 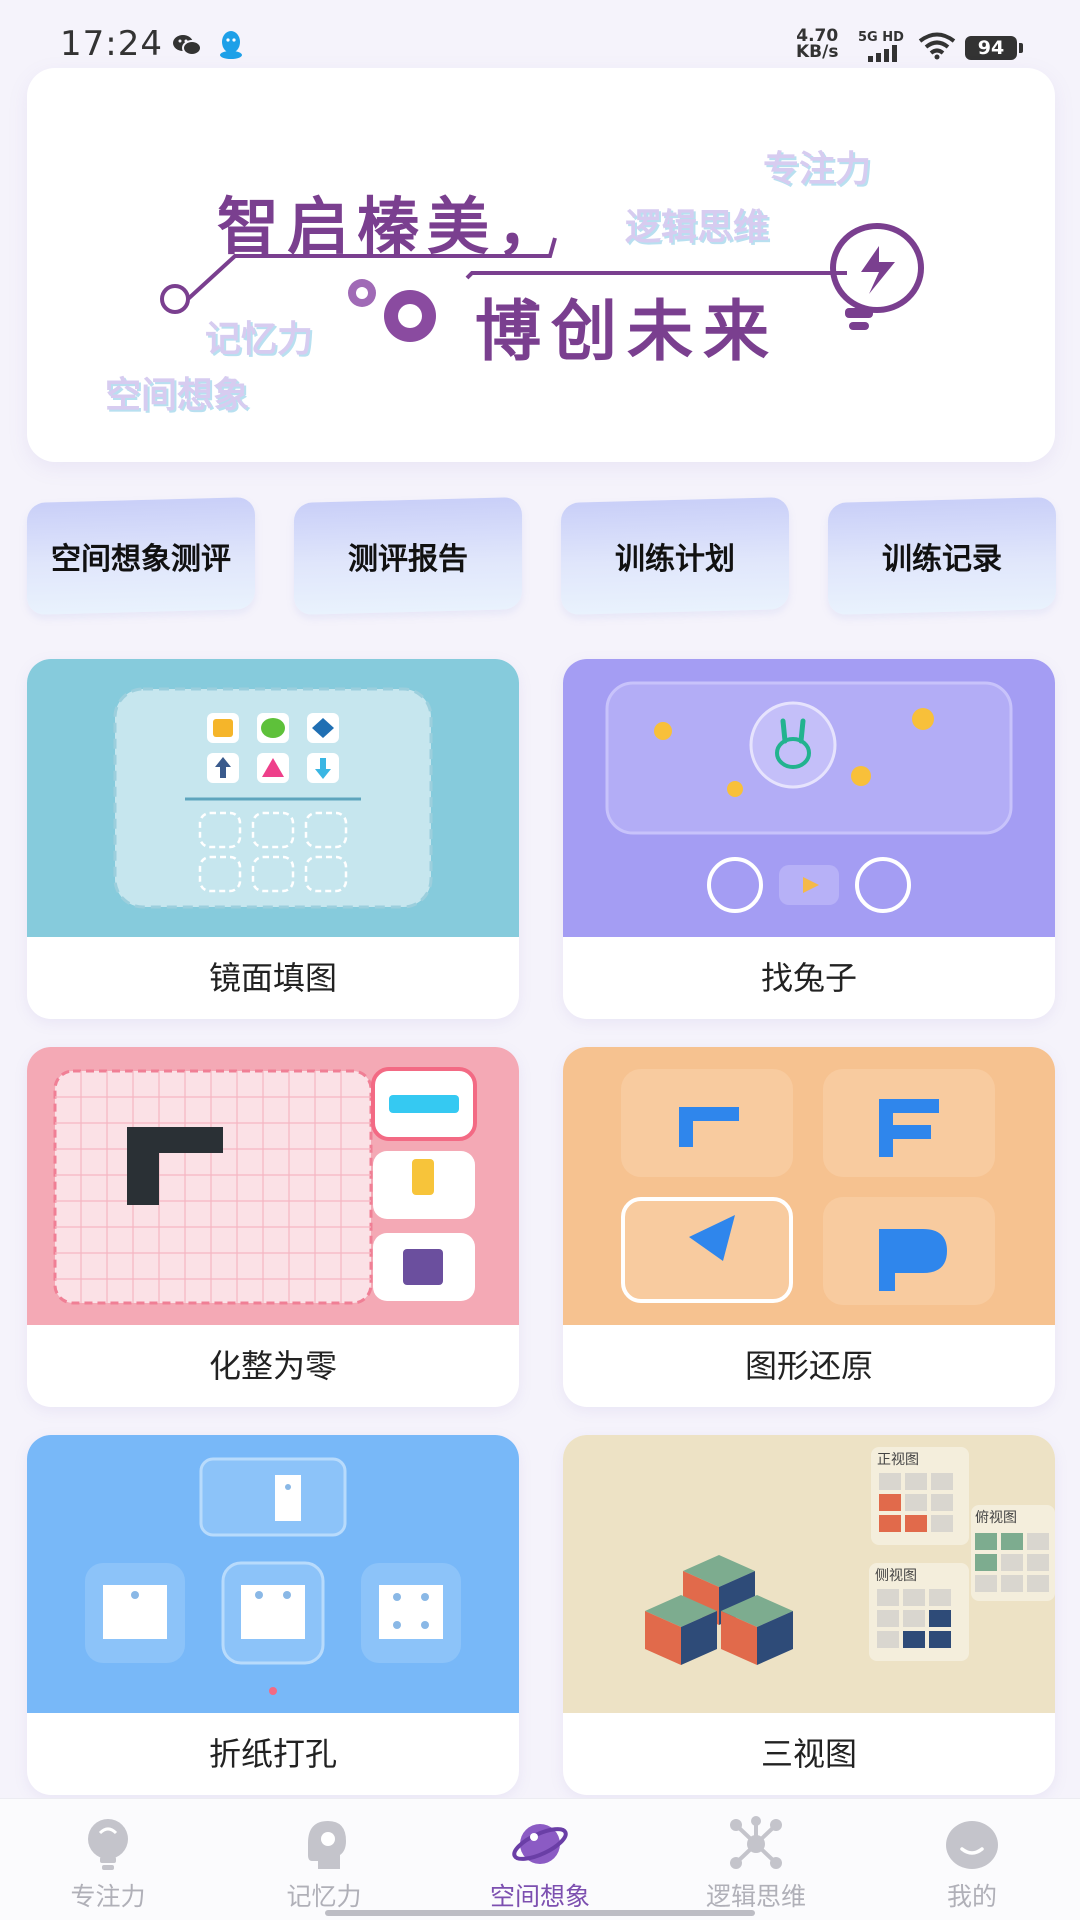 I want to click on network-type: 5G HD, so click(x=881, y=37).